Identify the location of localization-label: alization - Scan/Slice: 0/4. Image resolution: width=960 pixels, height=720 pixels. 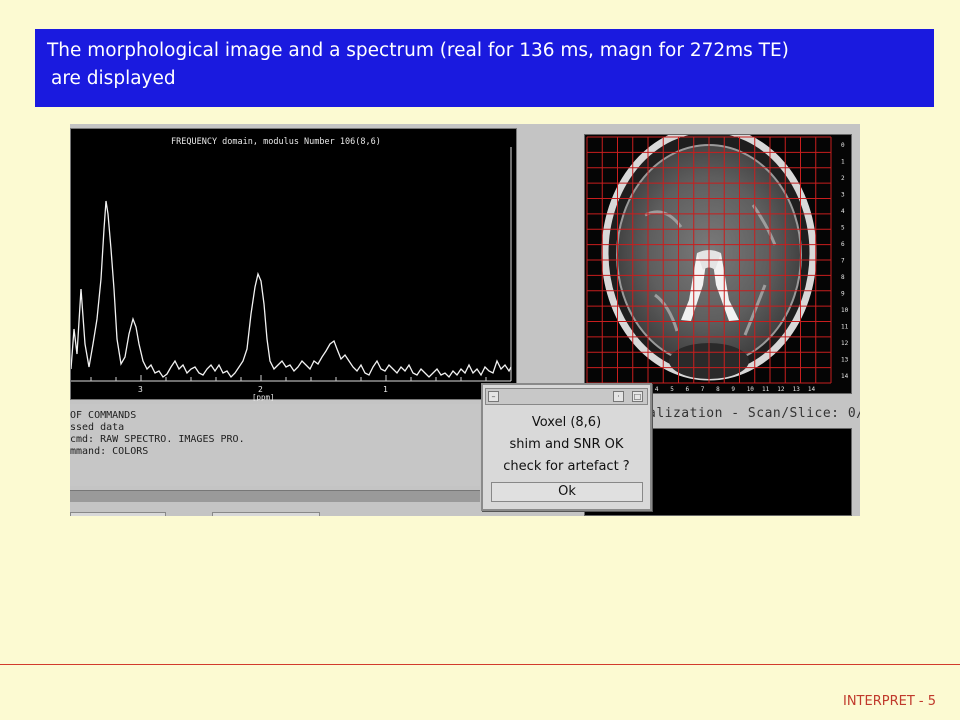
(754, 413).